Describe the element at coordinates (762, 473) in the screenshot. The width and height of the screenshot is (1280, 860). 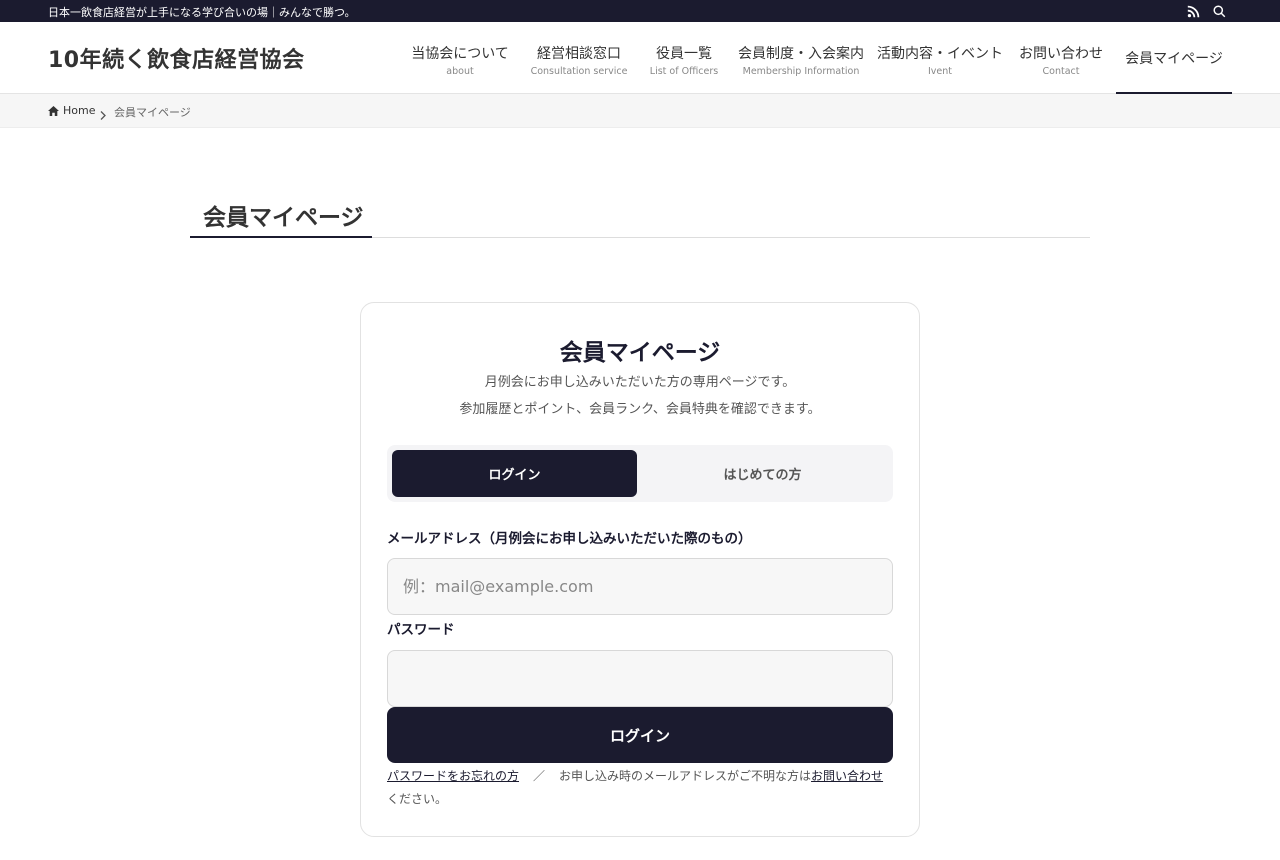
I see `tab-first-time: はじめての方` at that location.